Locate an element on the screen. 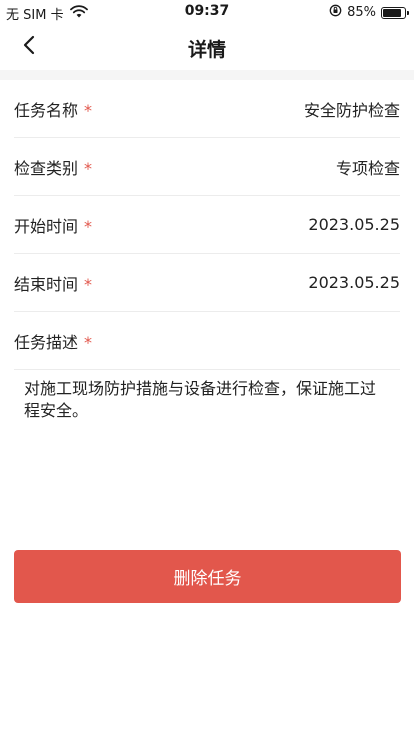 The image size is (414, 736). task-name-row: 任务名称 * 安全防护检查 is located at coordinates (207, 109).